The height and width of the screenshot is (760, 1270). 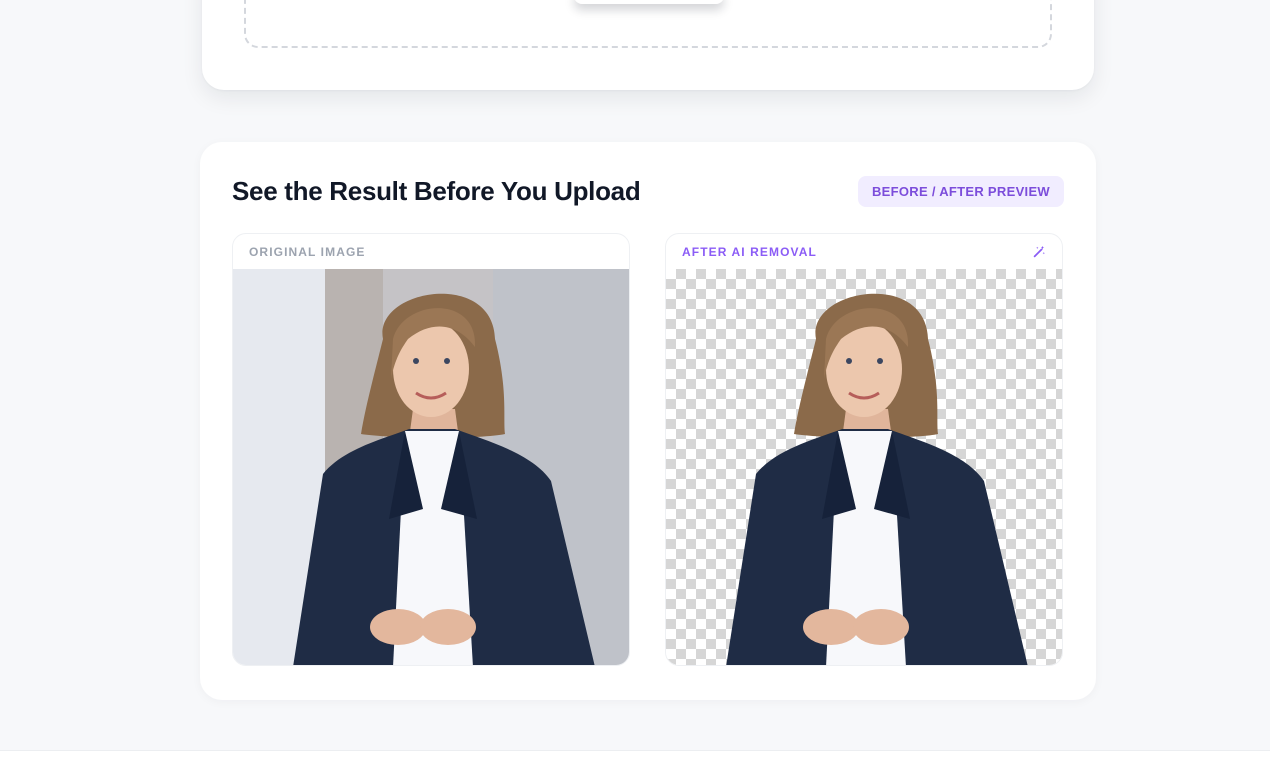 I want to click on after-removal-label: AFTER AI REMOVAL, so click(x=749, y=251).